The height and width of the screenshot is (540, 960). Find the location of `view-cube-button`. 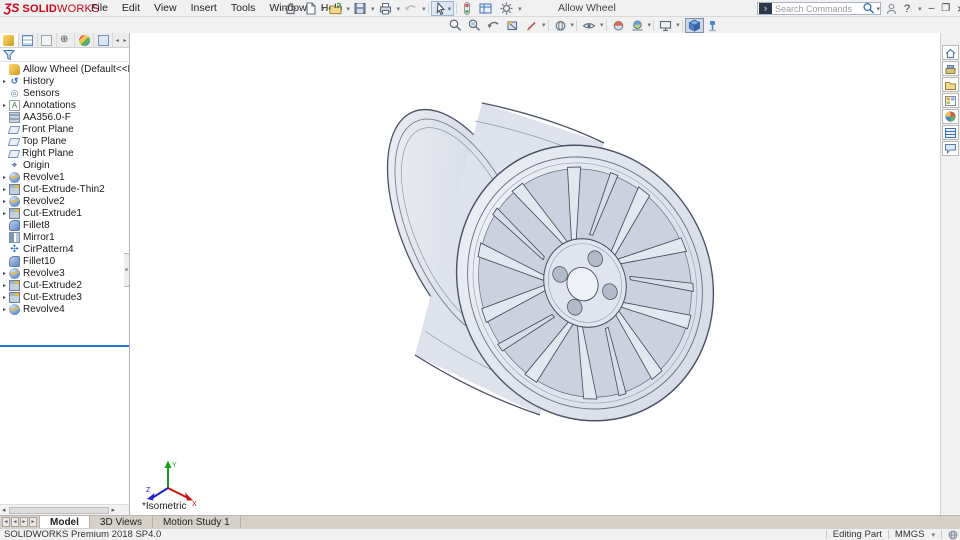

view-cube-button is located at coordinates (694, 25).